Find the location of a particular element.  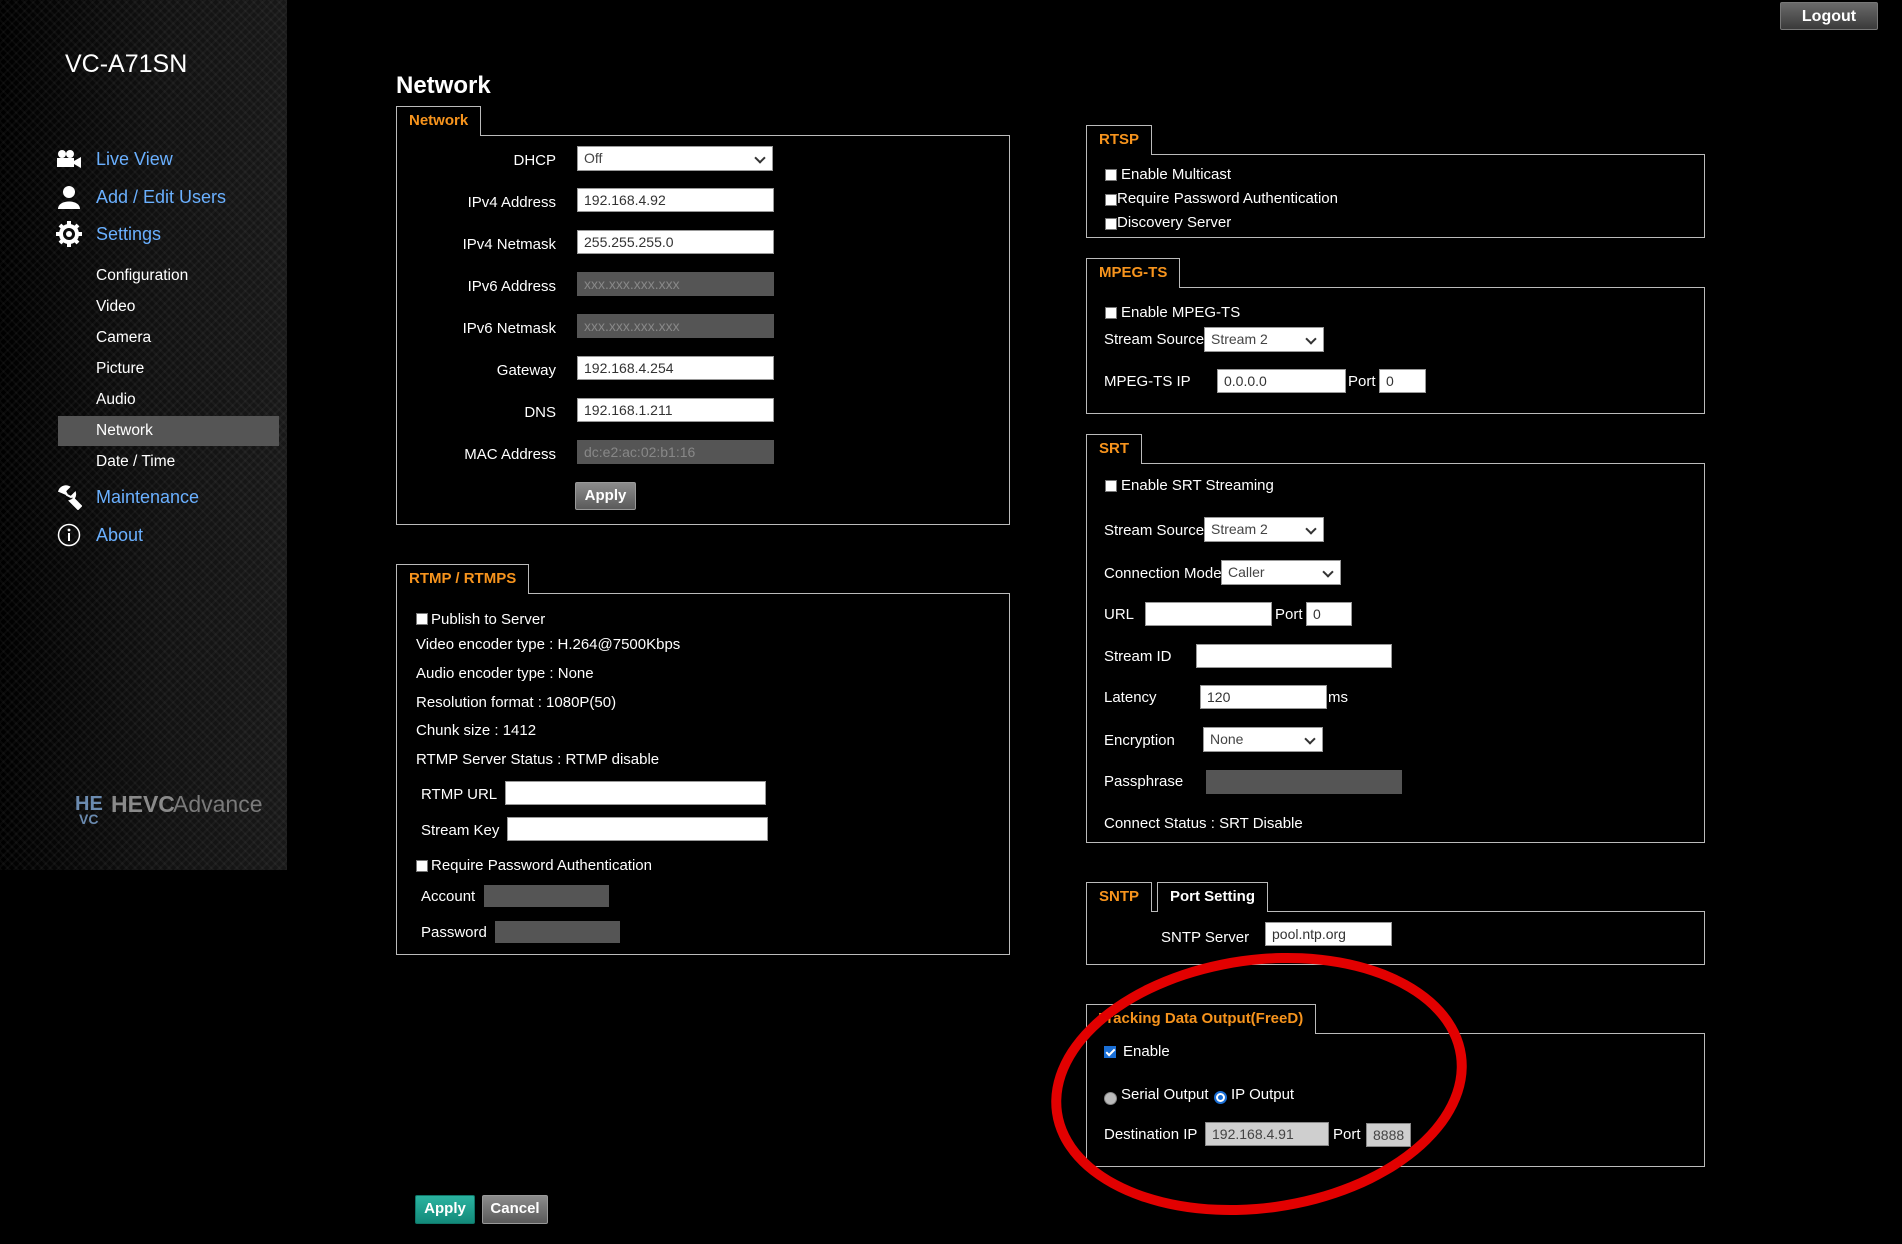

account-label: Account is located at coordinates (448, 896).